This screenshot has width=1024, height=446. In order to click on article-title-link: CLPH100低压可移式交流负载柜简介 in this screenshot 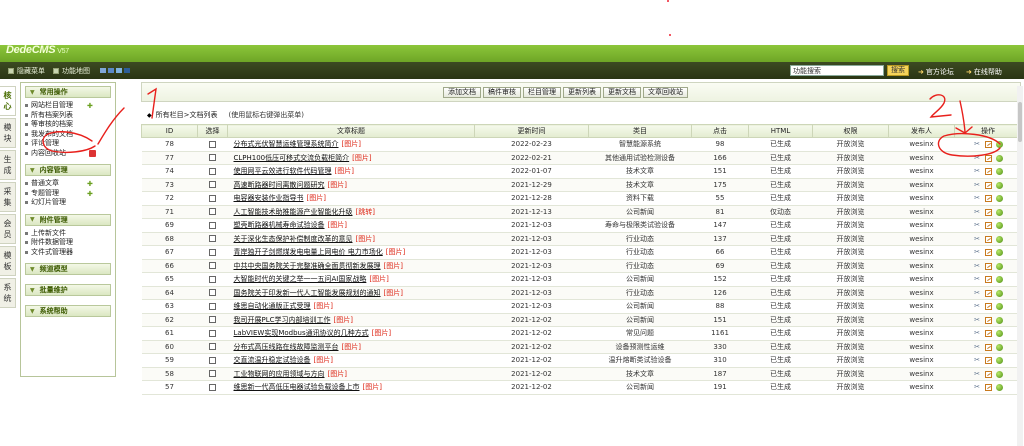, I will do `click(292, 158)`.